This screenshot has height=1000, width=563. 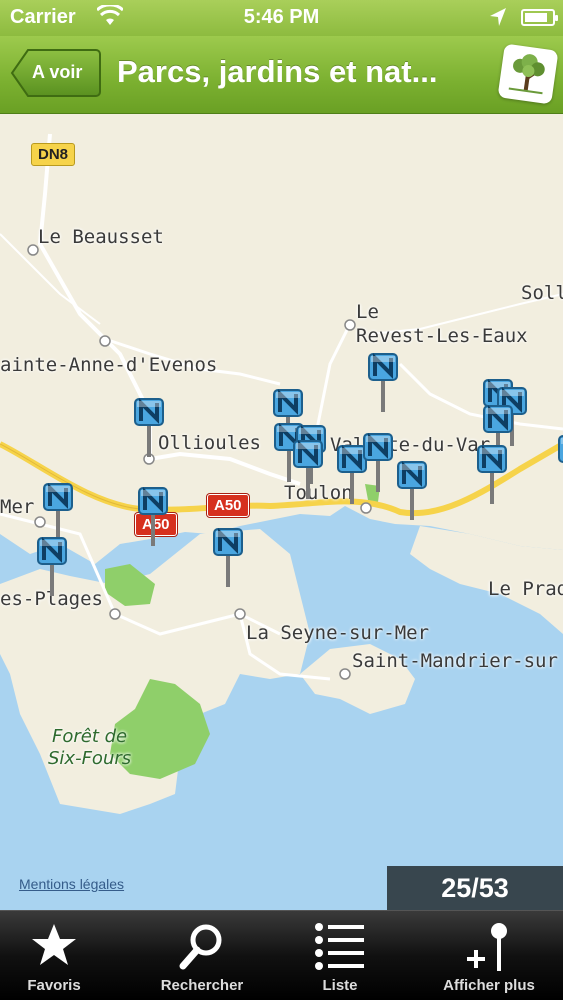 I want to click on location-arrow-icon, so click(x=498, y=17).